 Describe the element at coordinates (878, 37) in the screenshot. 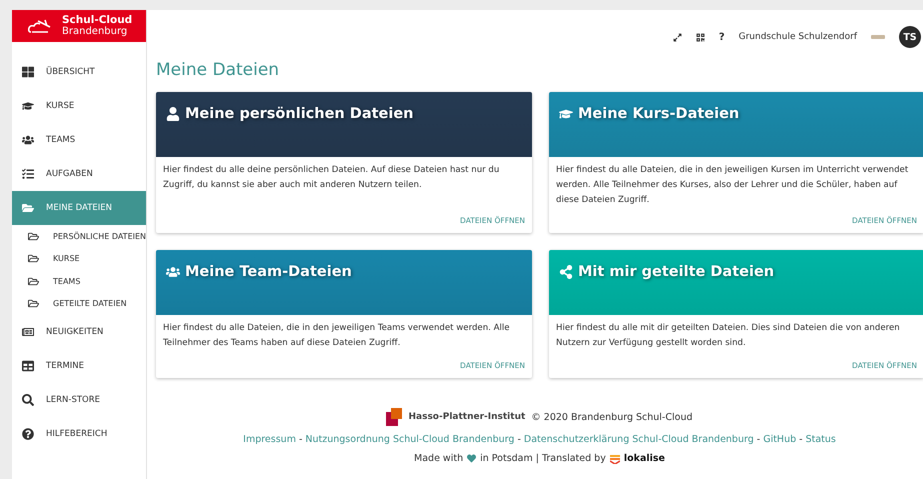

I see `school-logo-icon` at that location.